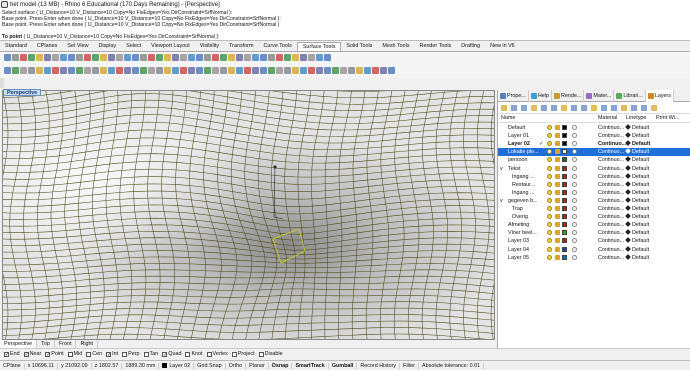 The height and width of the screenshot is (370, 690). Describe the element at coordinates (594, 152) in the screenshot. I see `layer-row: Lokatie ple... Continuo... Default` at that location.